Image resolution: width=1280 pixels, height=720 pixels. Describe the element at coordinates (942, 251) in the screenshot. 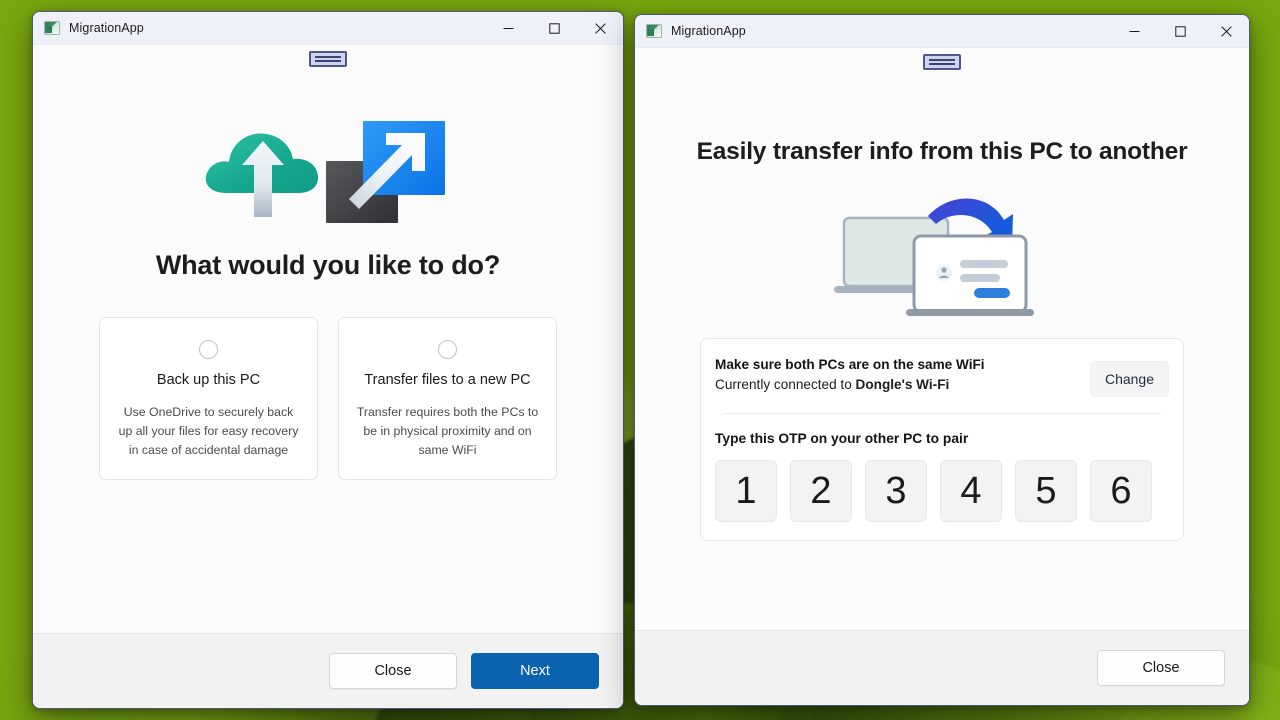

I see `two-laptops-transfer-arrow-icon` at that location.